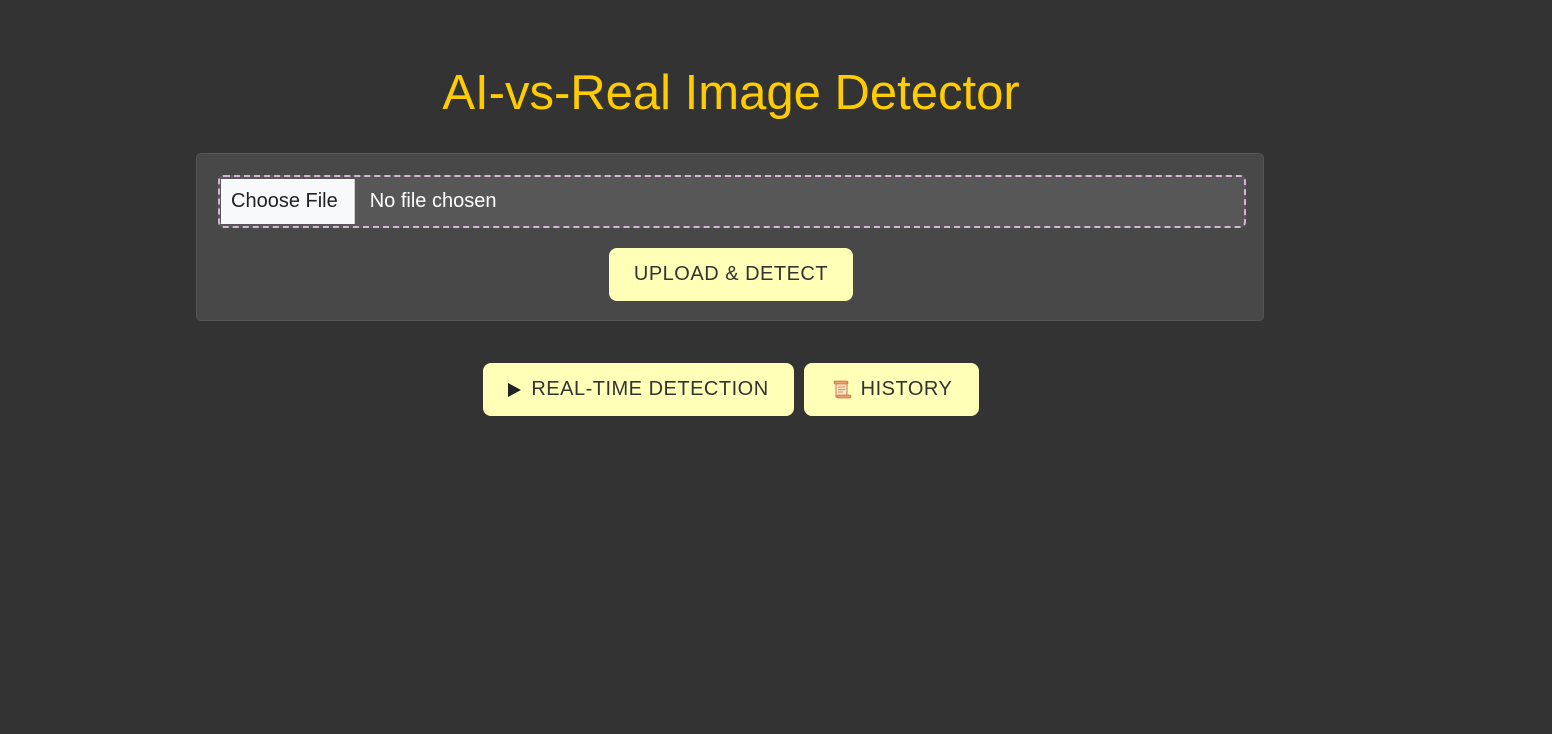 The width and height of the screenshot is (1552, 734). What do you see at coordinates (732, 201) in the screenshot?
I see `file-input: Choose File No file chosen` at bounding box center [732, 201].